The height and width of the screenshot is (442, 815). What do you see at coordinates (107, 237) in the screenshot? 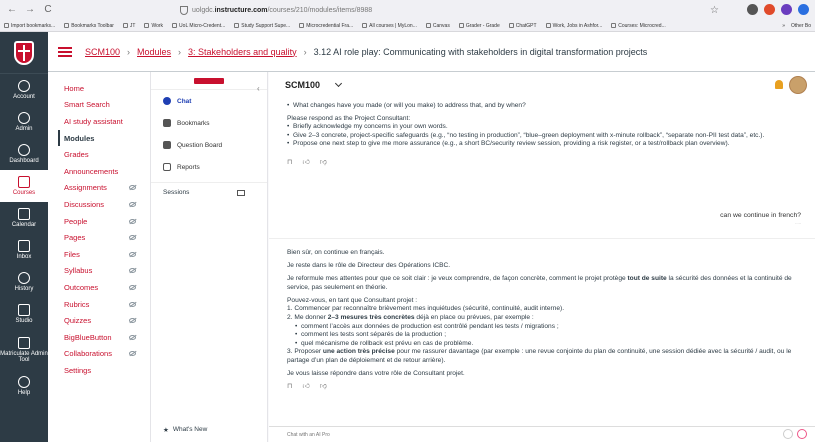
I see `course-nav-pages: Pages` at bounding box center [107, 237].